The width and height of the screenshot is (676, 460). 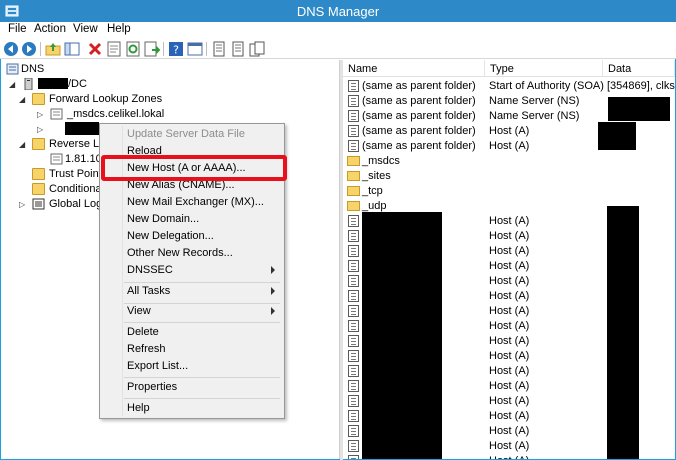 I want to click on tree-label: DNS, so click(x=33, y=69).